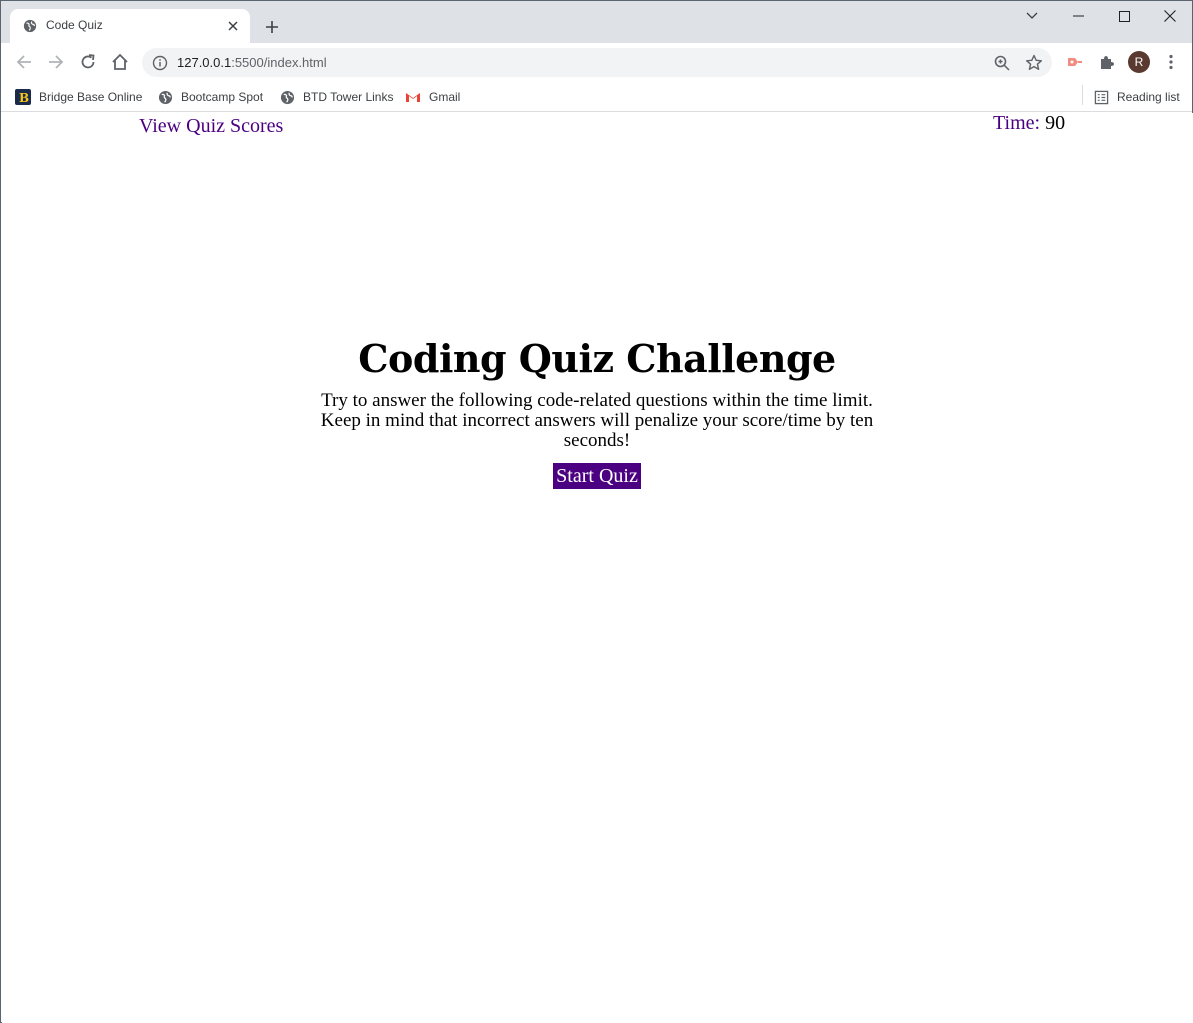 The image size is (1193, 1023). I want to click on gmail-icon, so click(413, 97).